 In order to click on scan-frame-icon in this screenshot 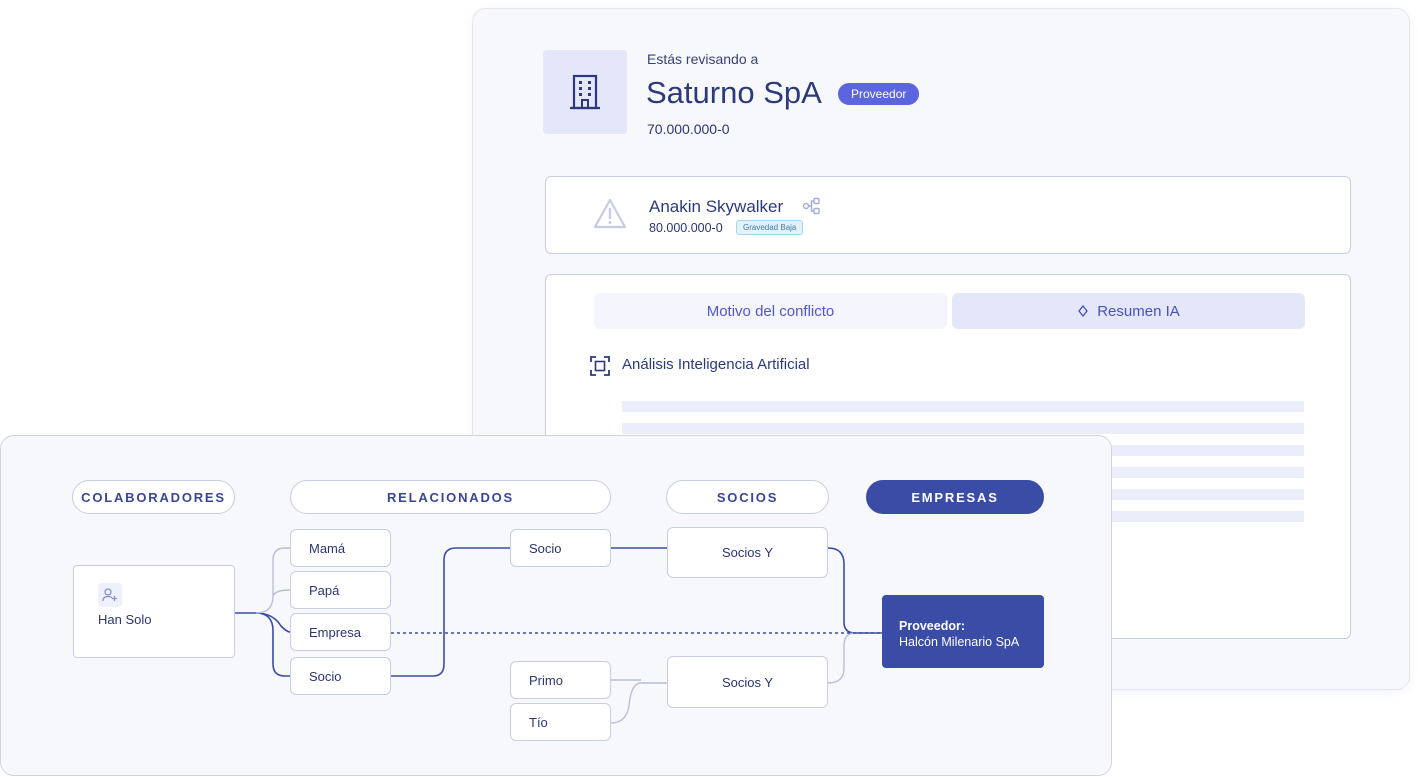, I will do `click(600, 366)`.